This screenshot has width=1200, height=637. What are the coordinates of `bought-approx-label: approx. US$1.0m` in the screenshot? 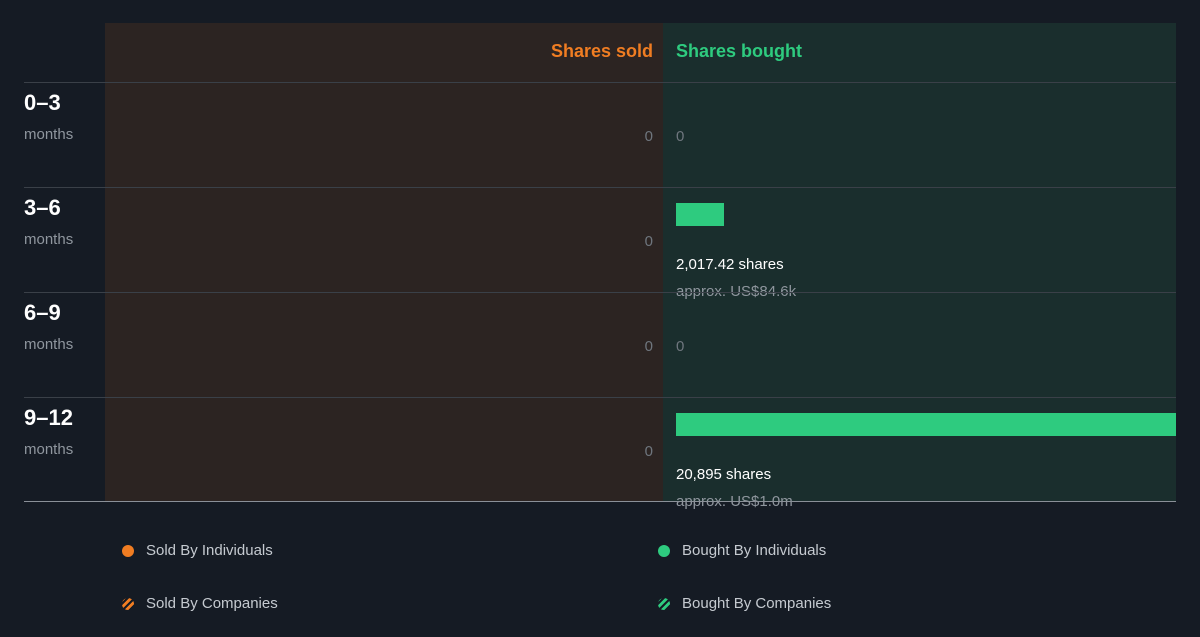 It's located at (734, 501).